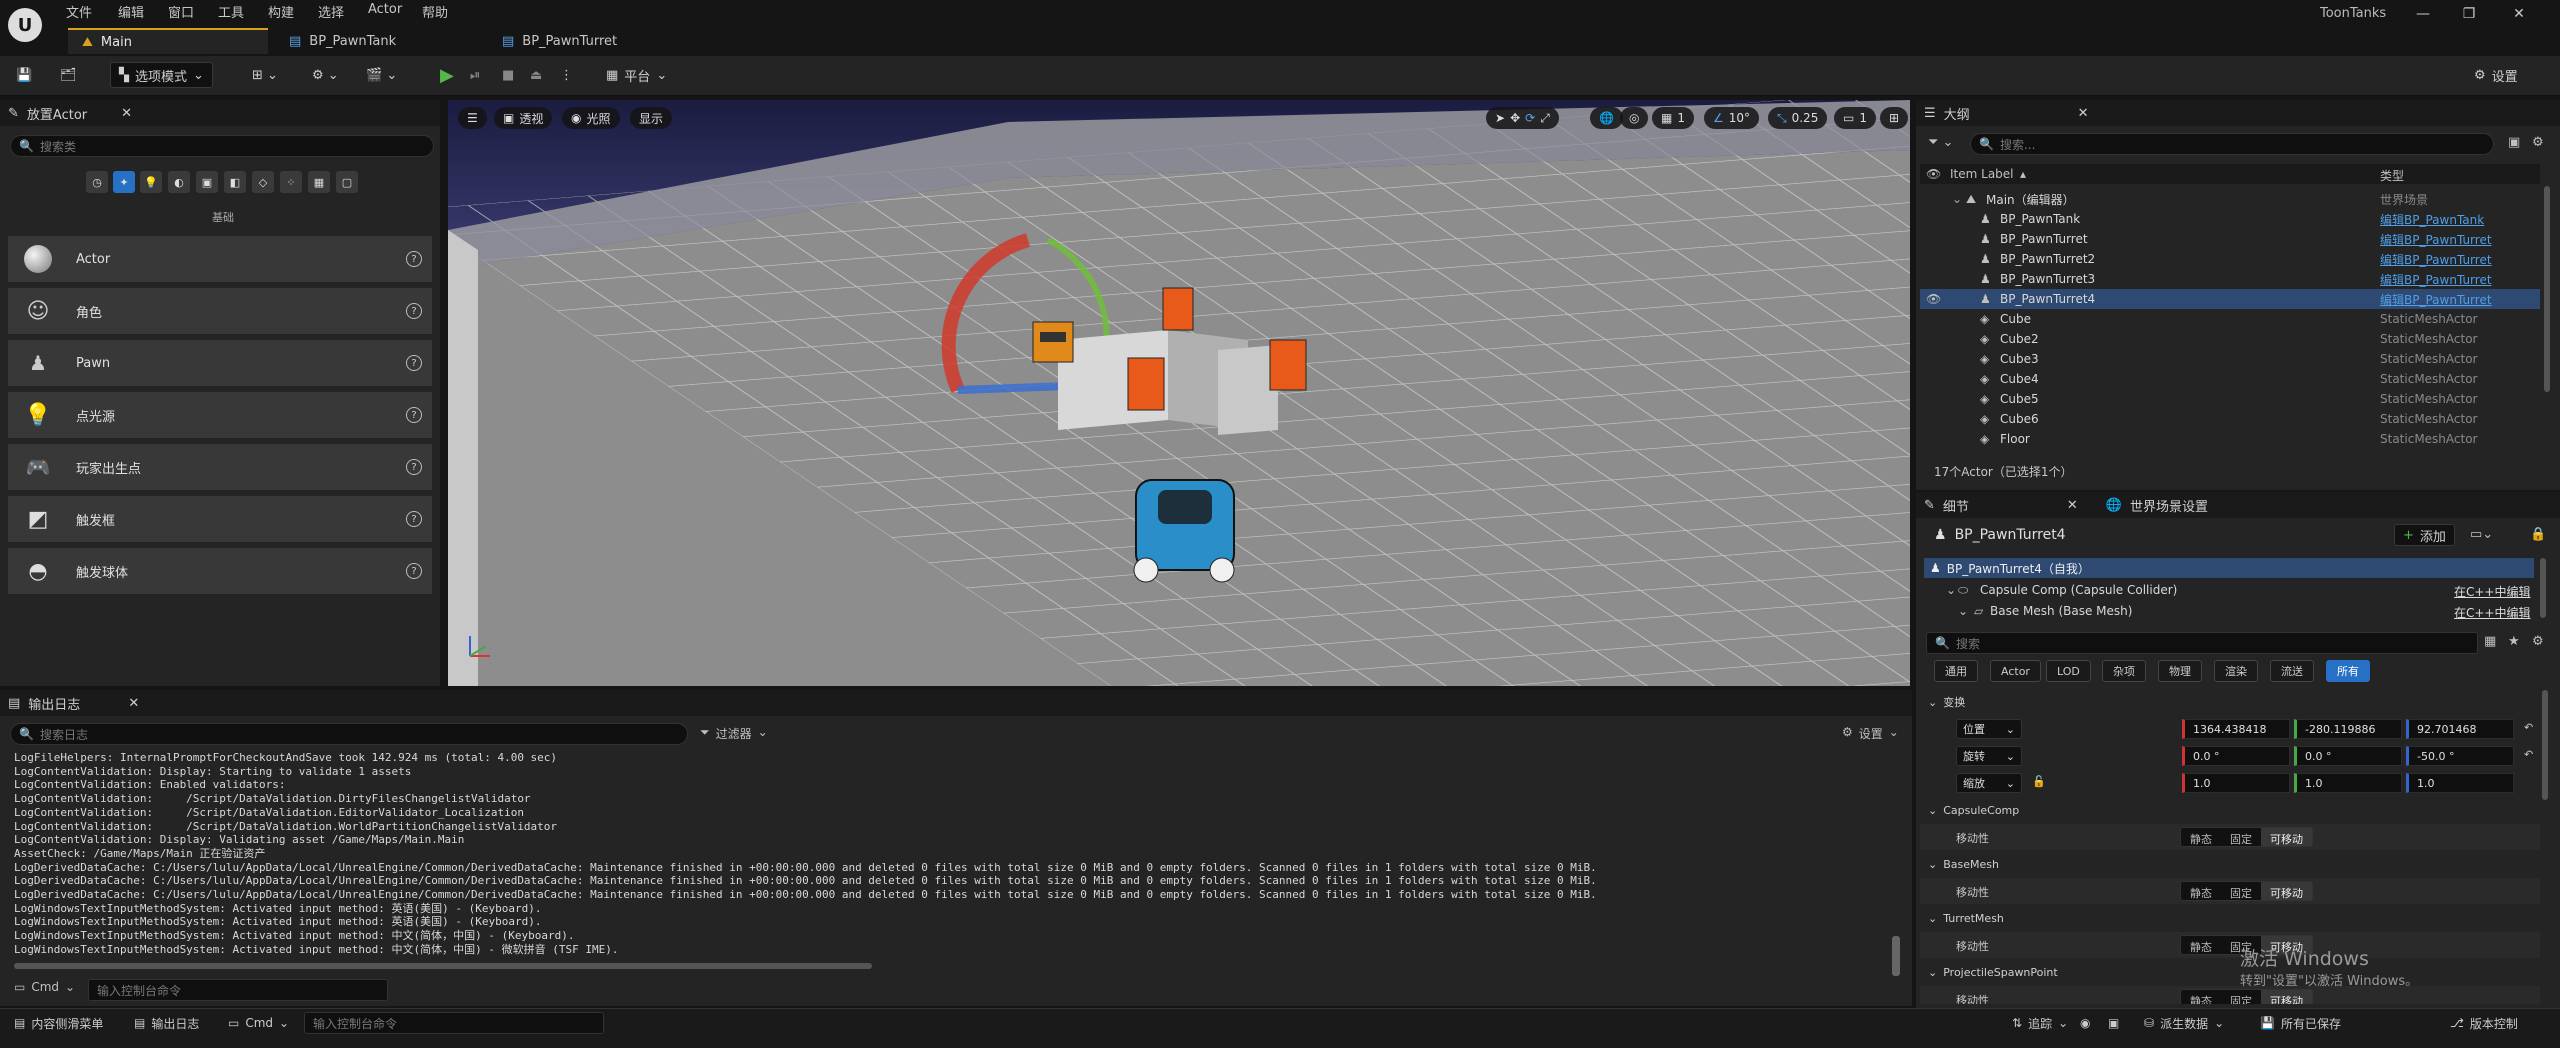 The width and height of the screenshot is (2560, 1048). What do you see at coordinates (2085, 1023) in the screenshot?
I see `record-icon: ◉` at bounding box center [2085, 1023].